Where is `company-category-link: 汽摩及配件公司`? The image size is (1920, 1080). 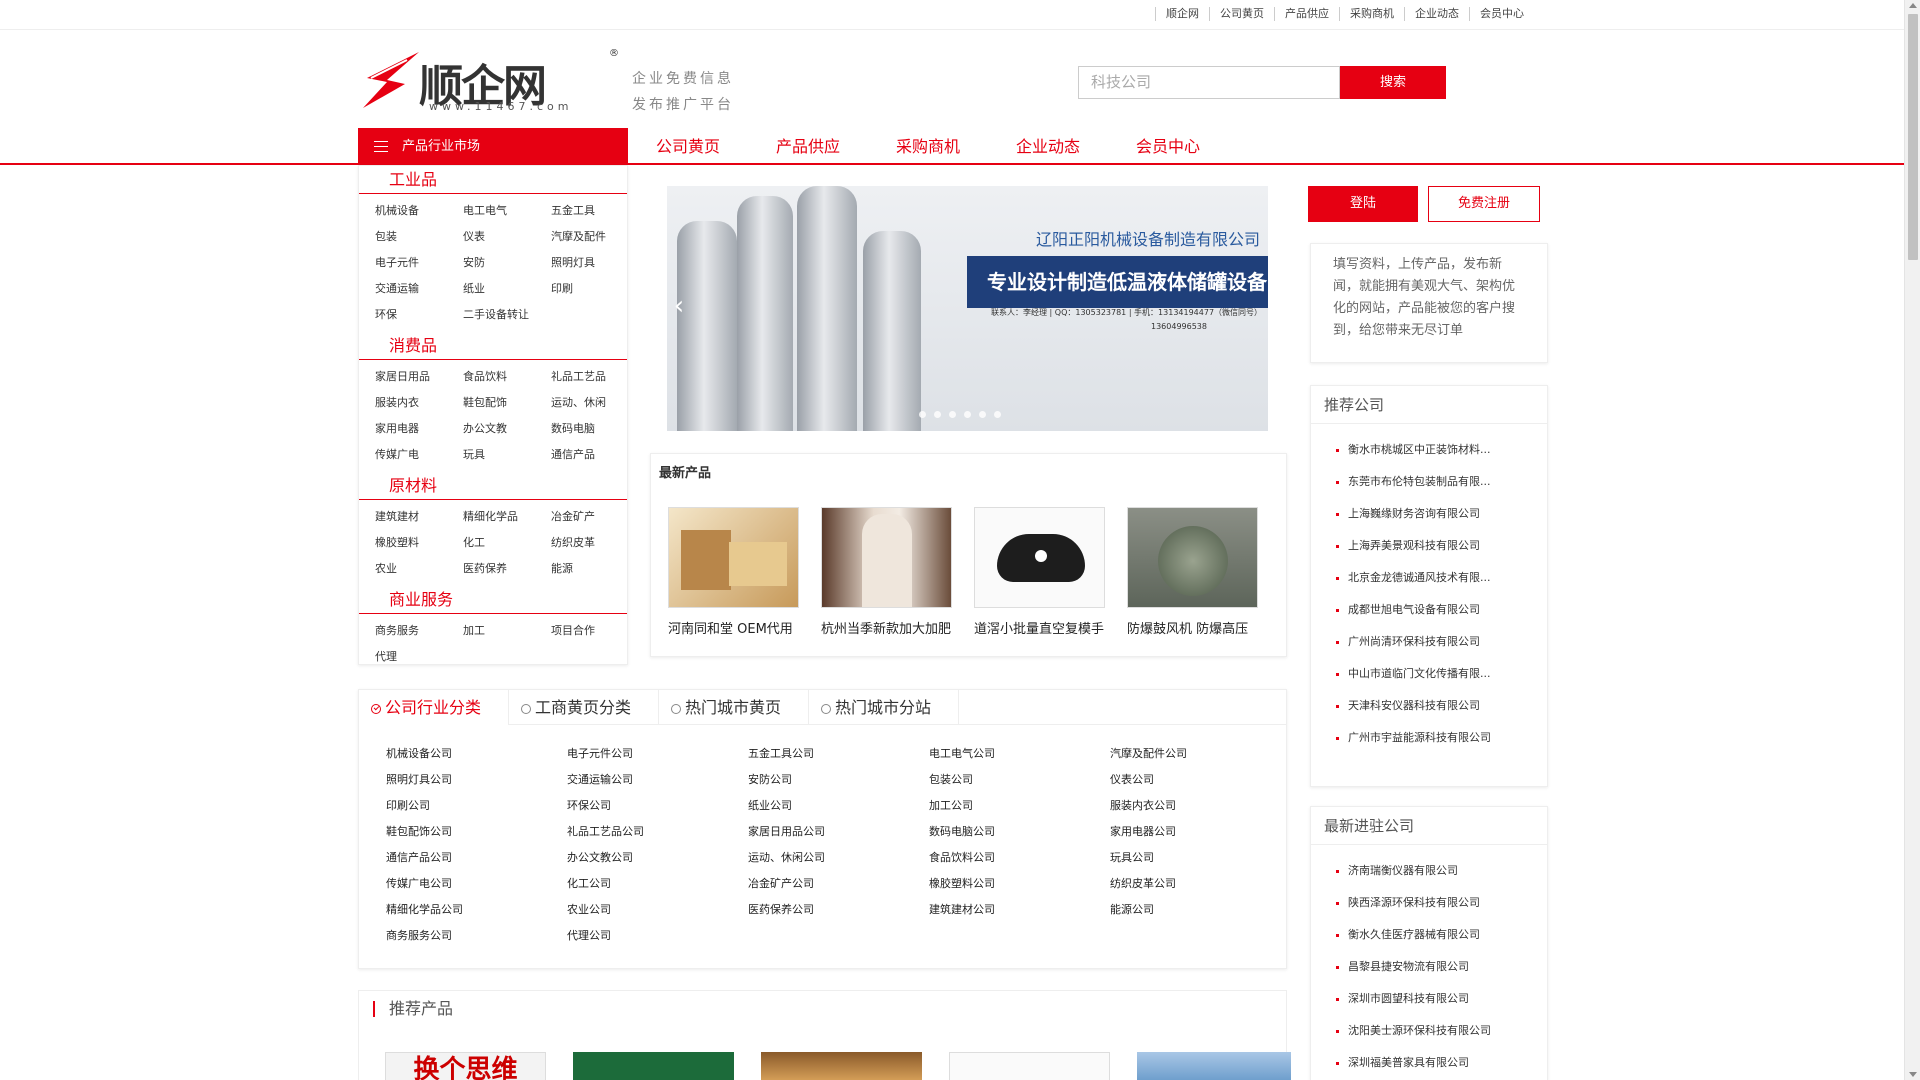
company-category-link: 汽摩及配件公司 is located at coordinates (1200, 754).